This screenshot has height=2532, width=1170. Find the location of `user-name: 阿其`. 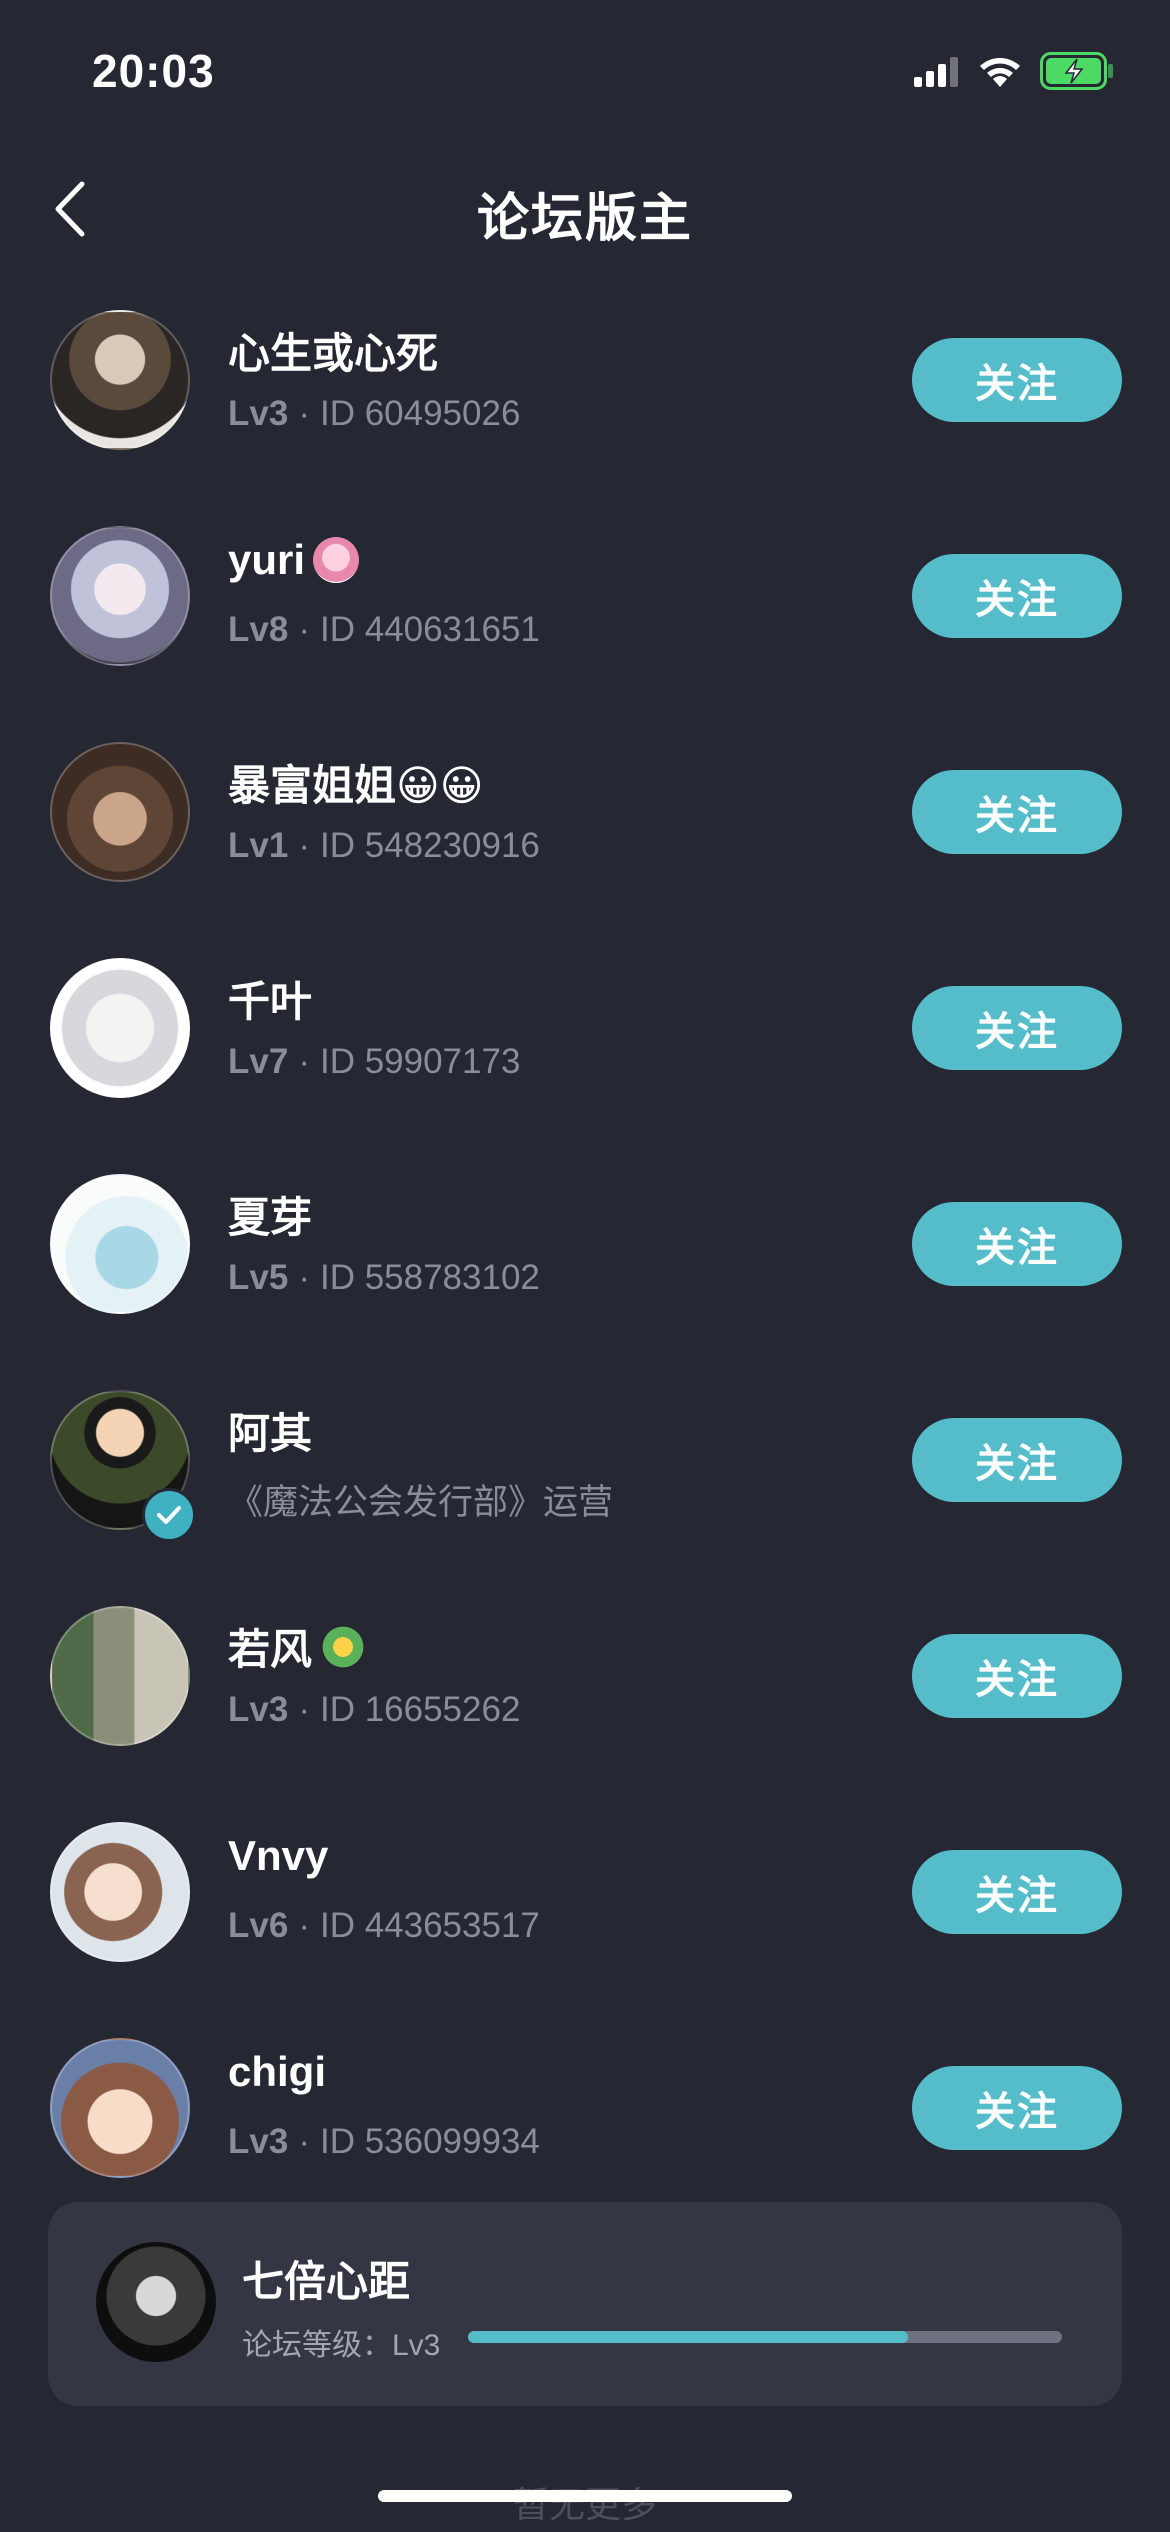

user-name: 阿其 is located at coordinates (270, 1433).